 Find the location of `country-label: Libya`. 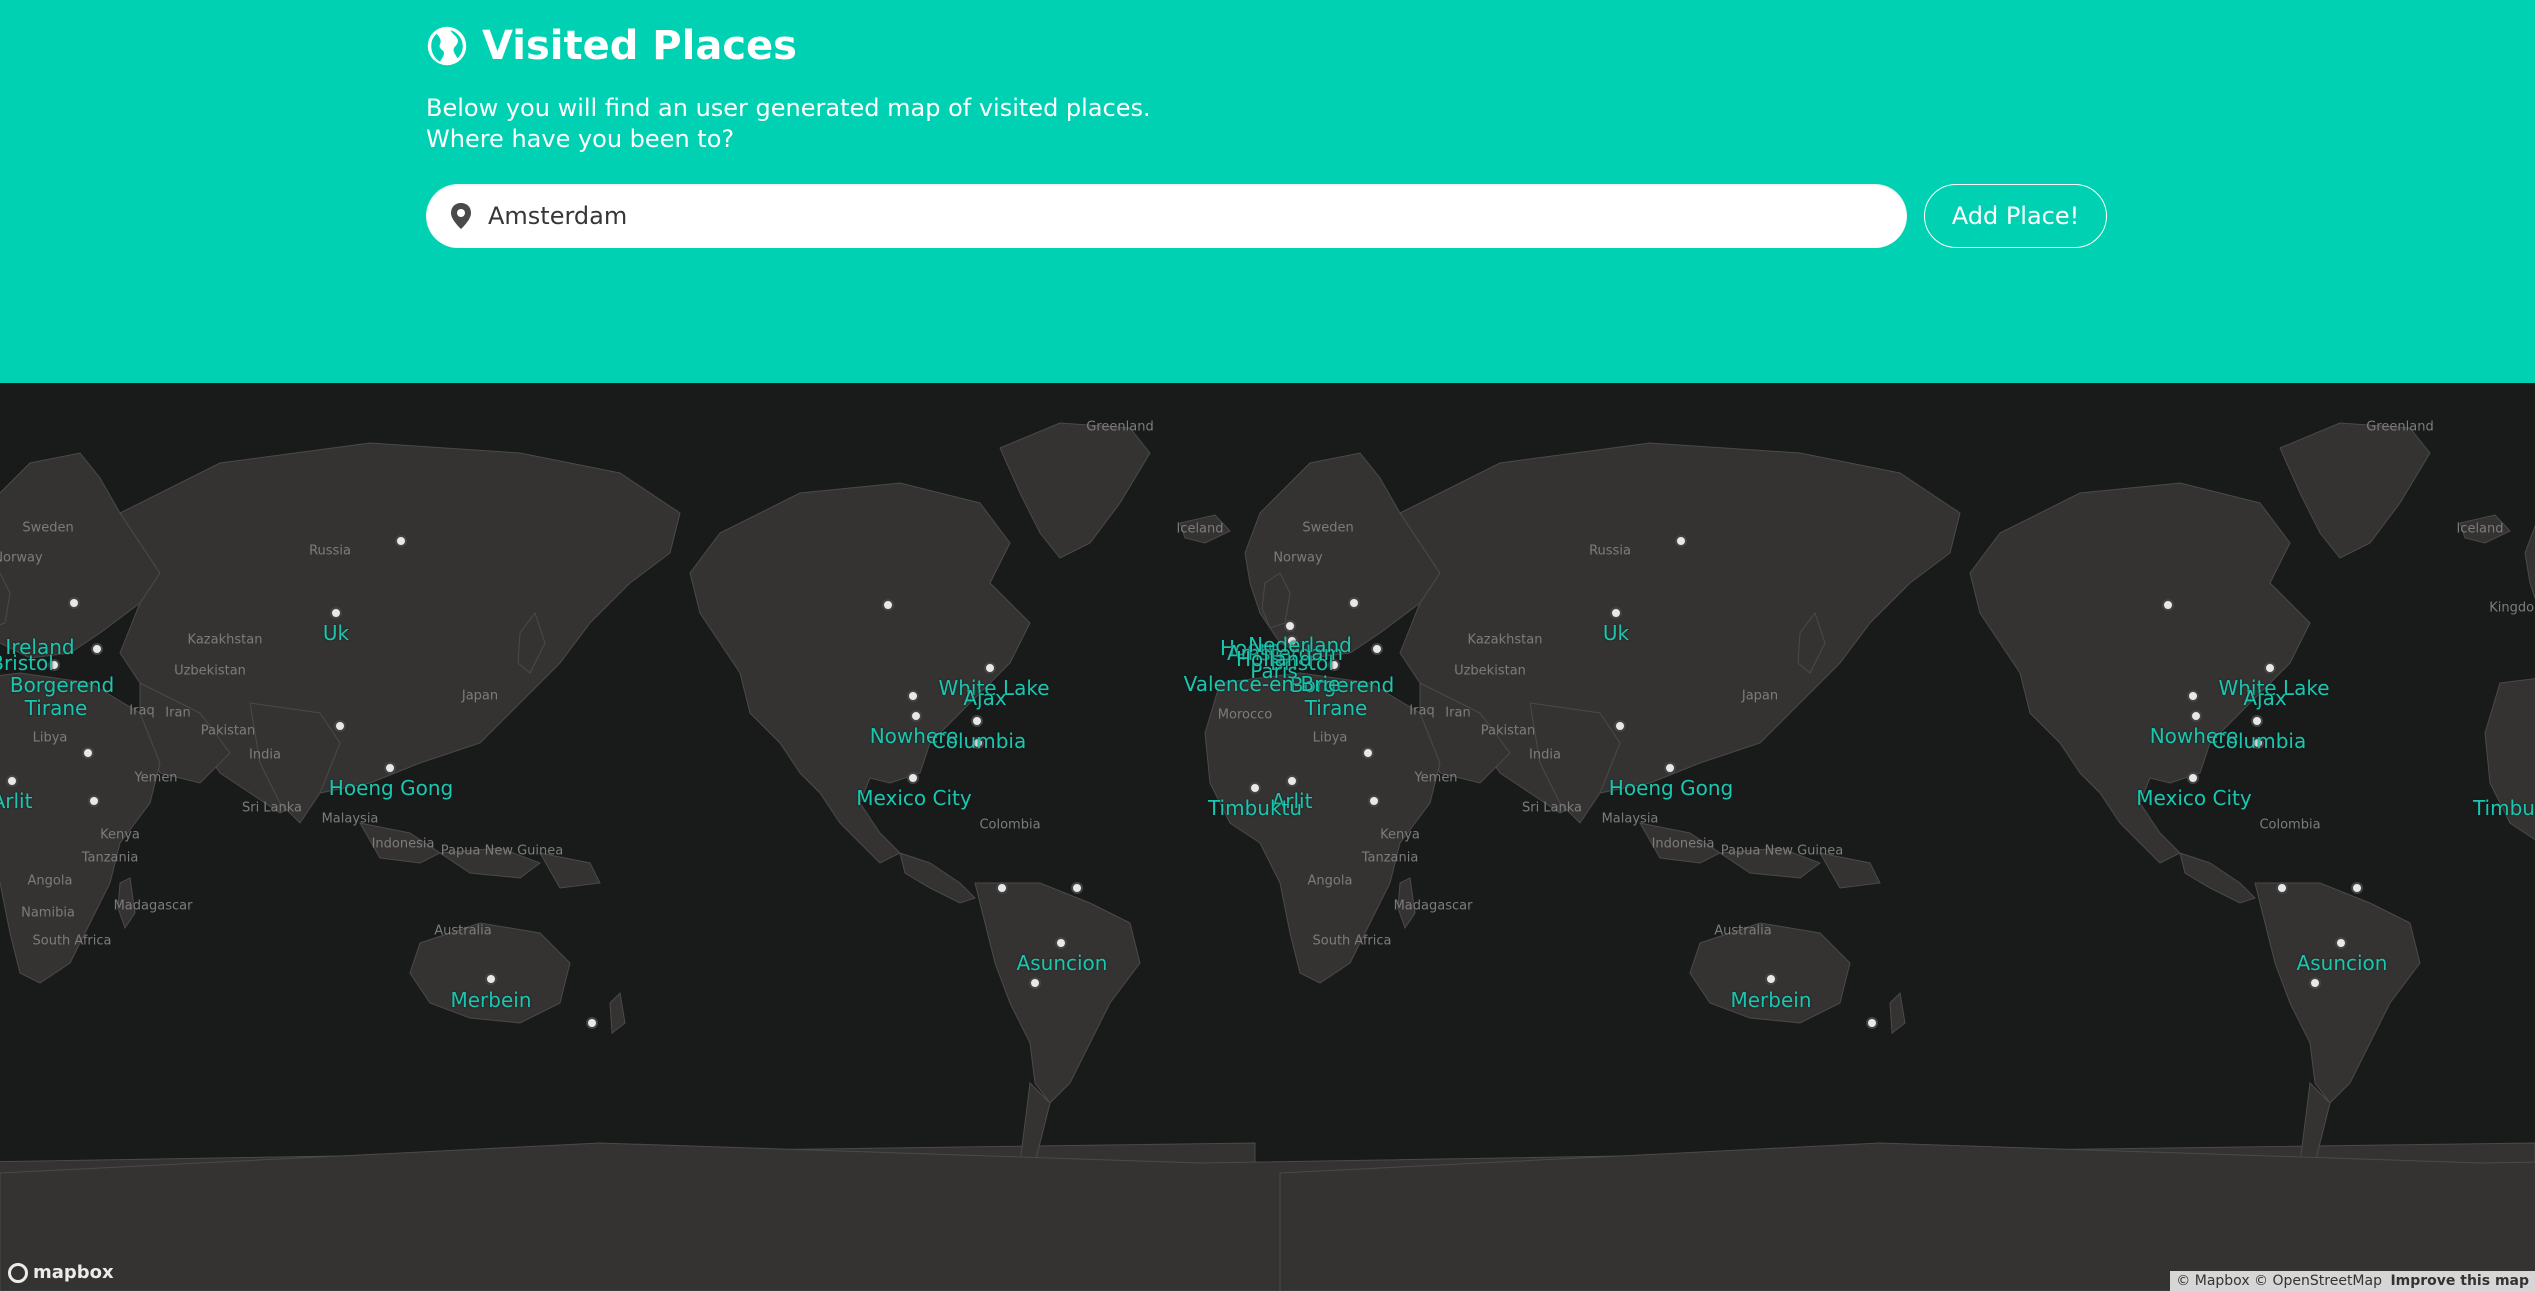

country-label: Libya is located at coordinates (50, 738).